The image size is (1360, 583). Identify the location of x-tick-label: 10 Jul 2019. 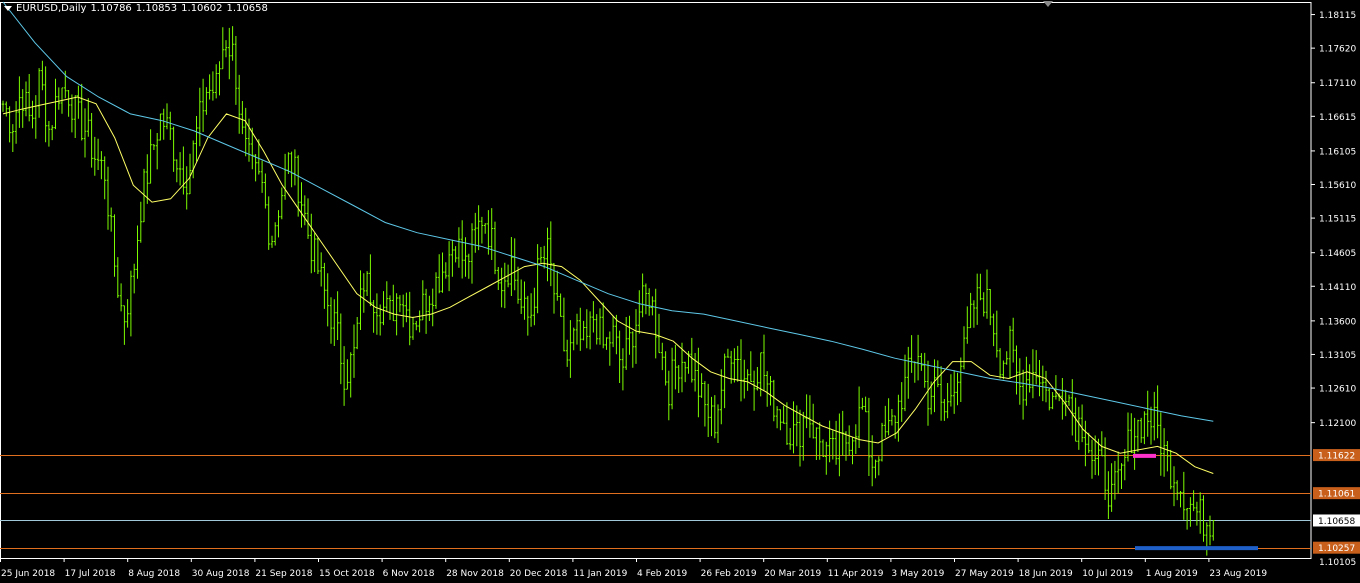
(1107, 574).